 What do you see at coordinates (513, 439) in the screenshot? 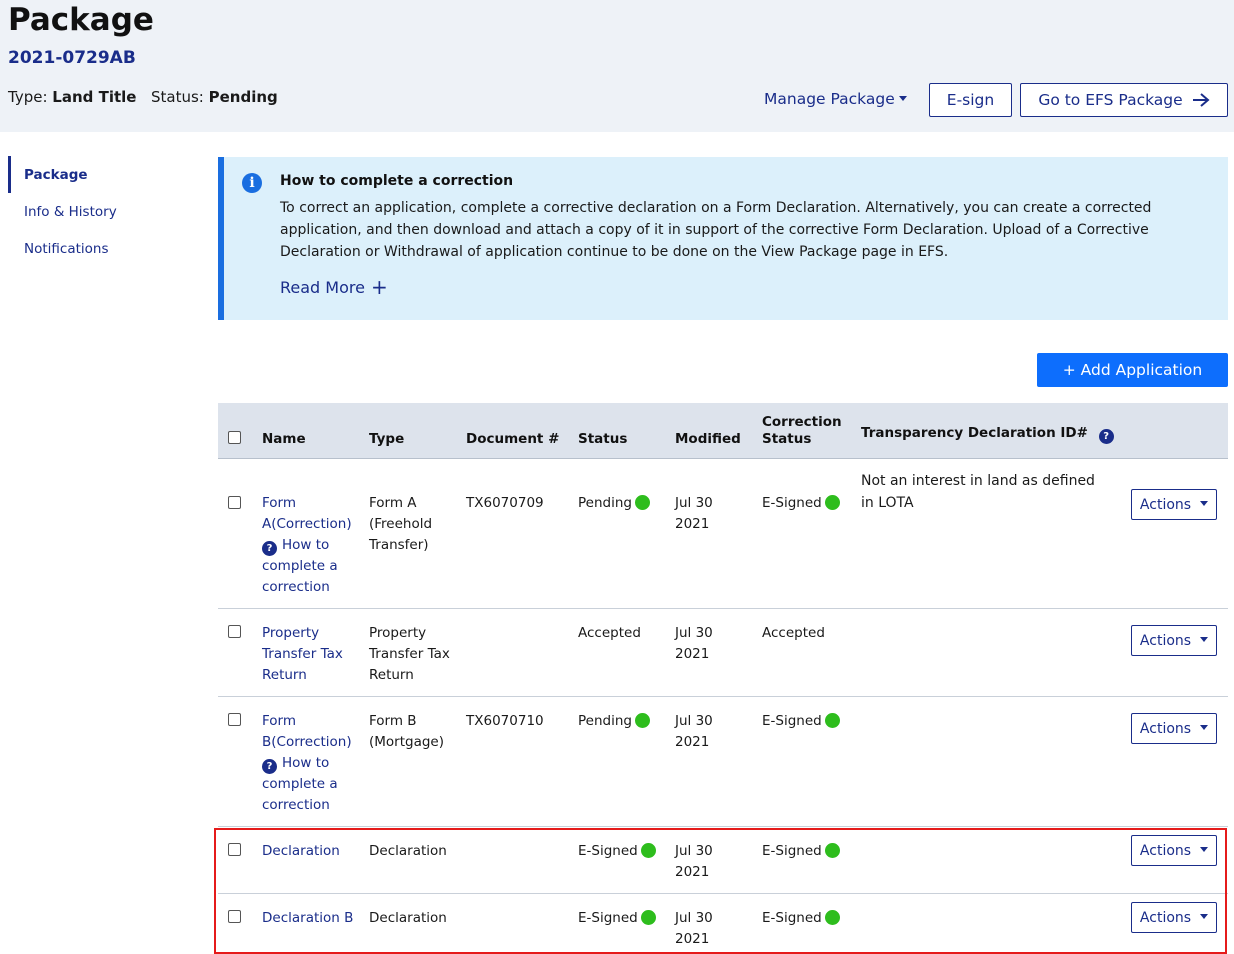
I see `header-document: Document #` at bounding box center [513, 439].